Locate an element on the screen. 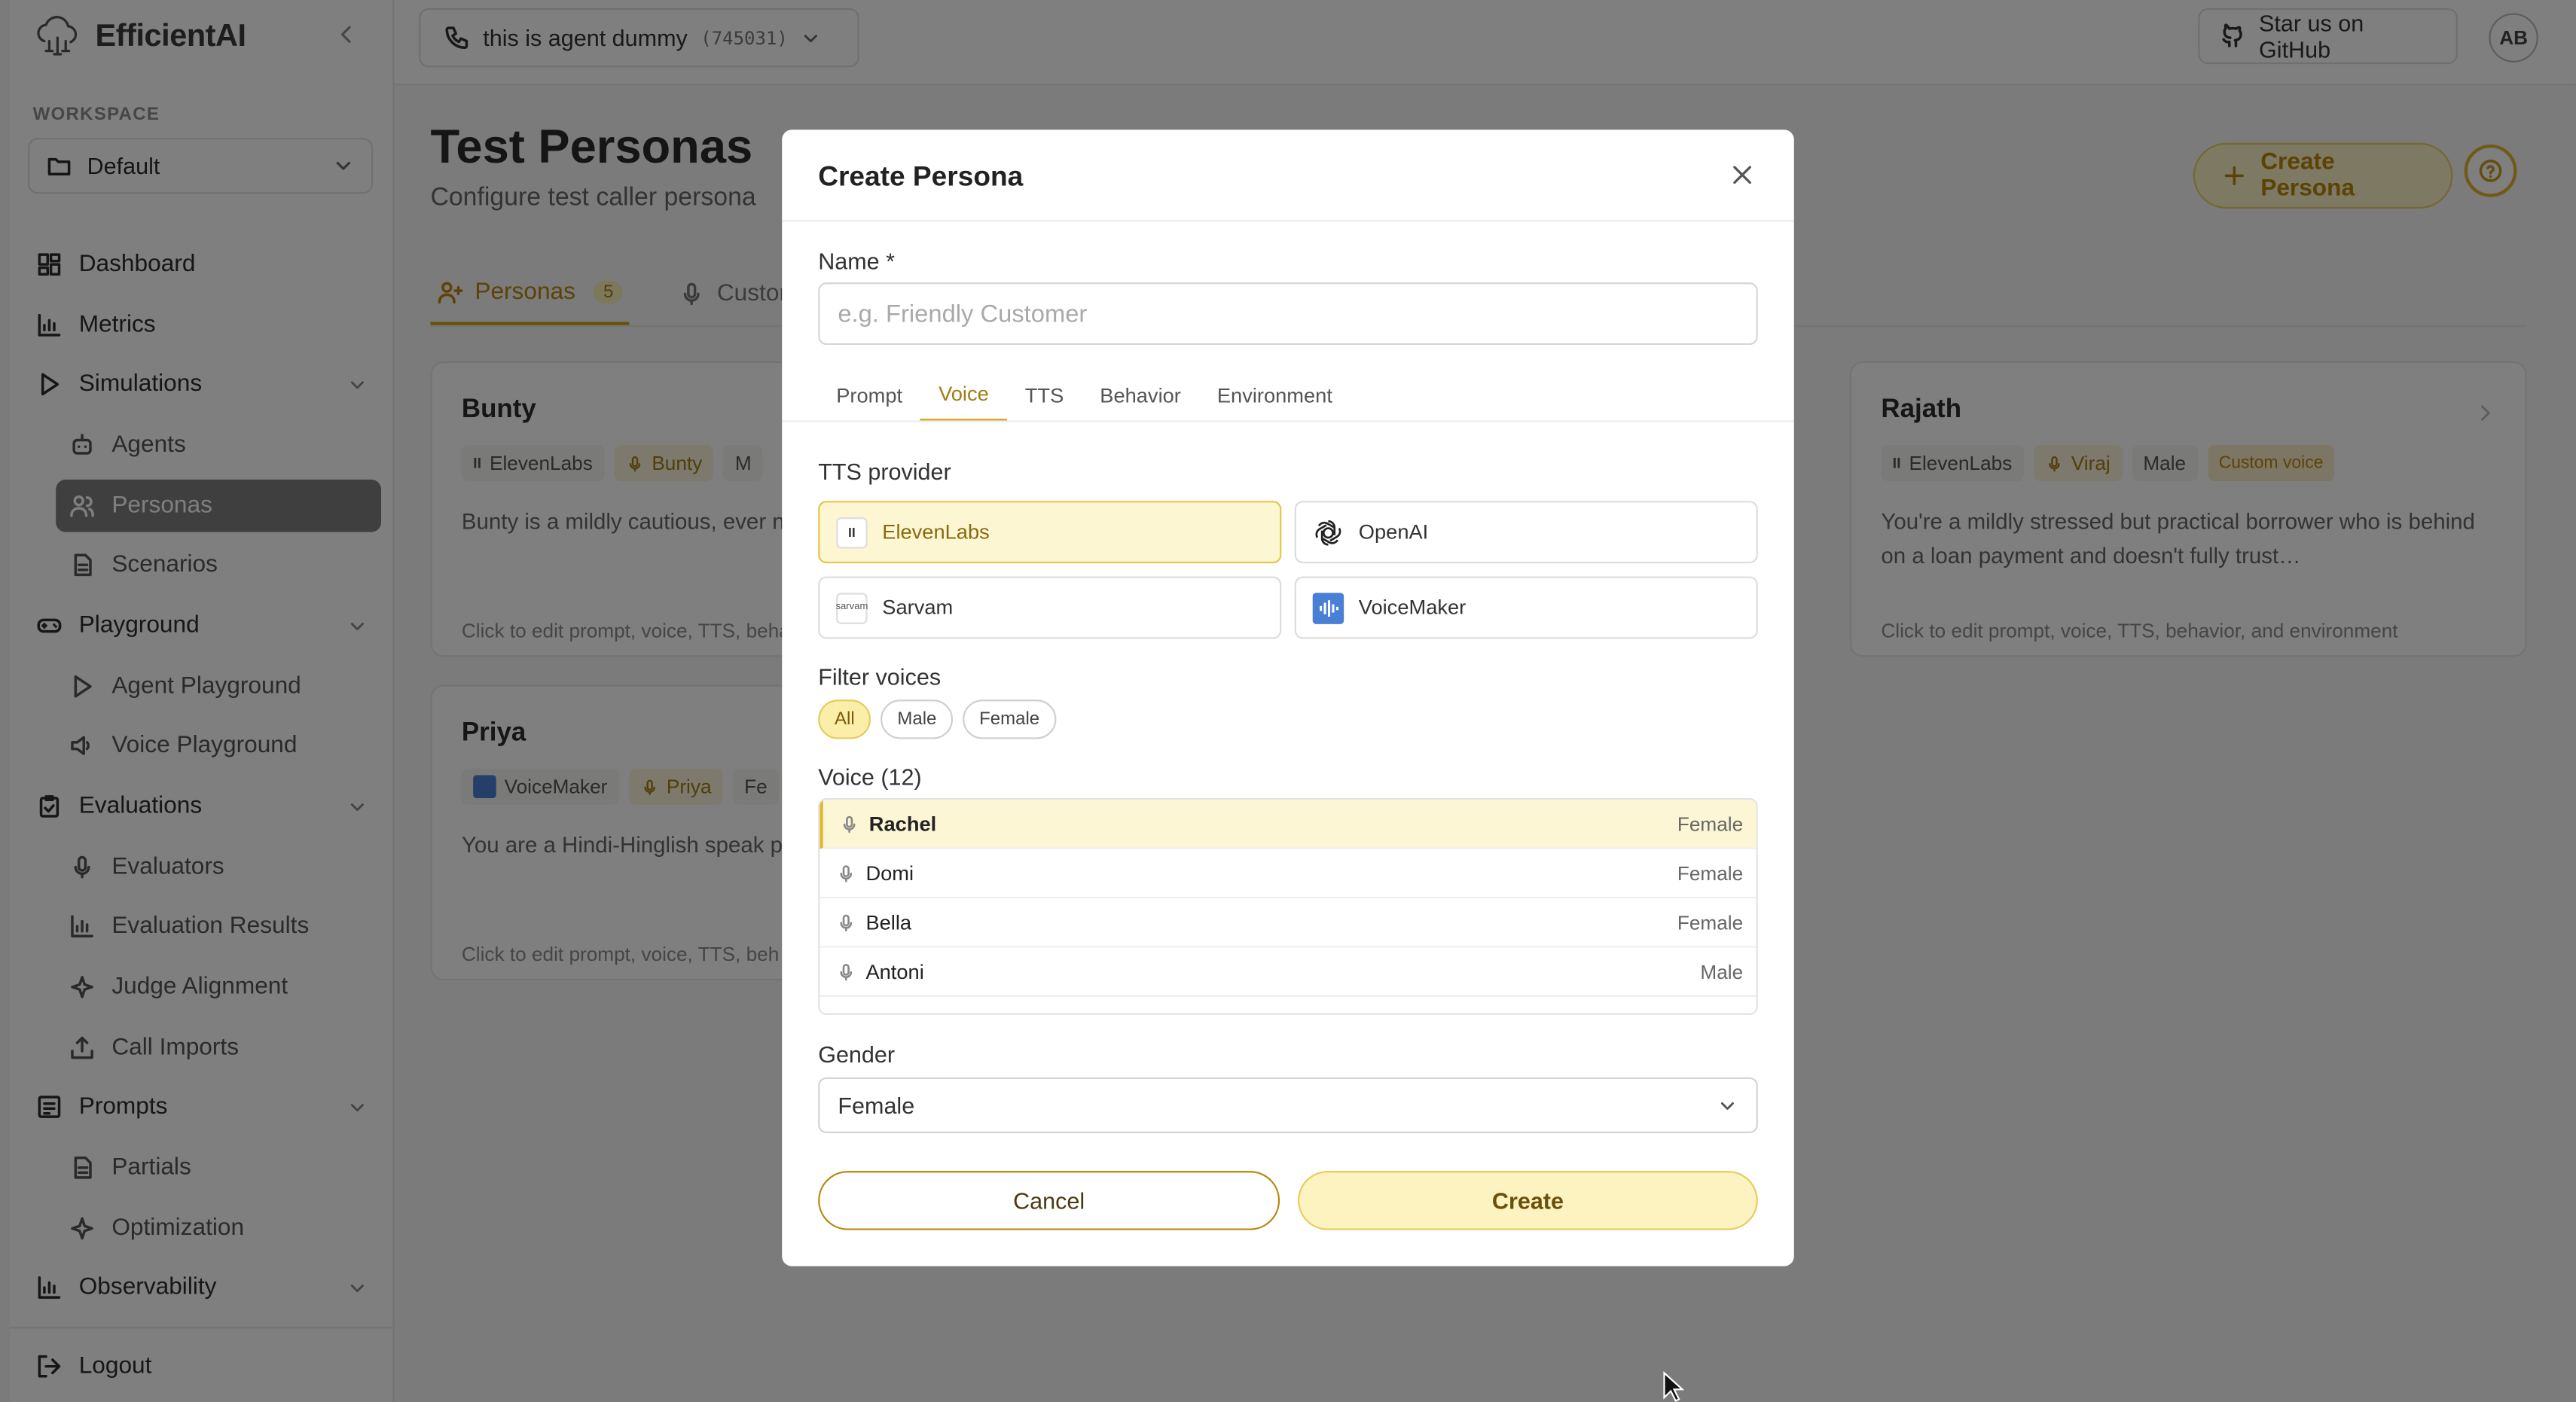 The image size is (2576, 1402). filter-chip-male: Male is located at coordinates (917, 719).